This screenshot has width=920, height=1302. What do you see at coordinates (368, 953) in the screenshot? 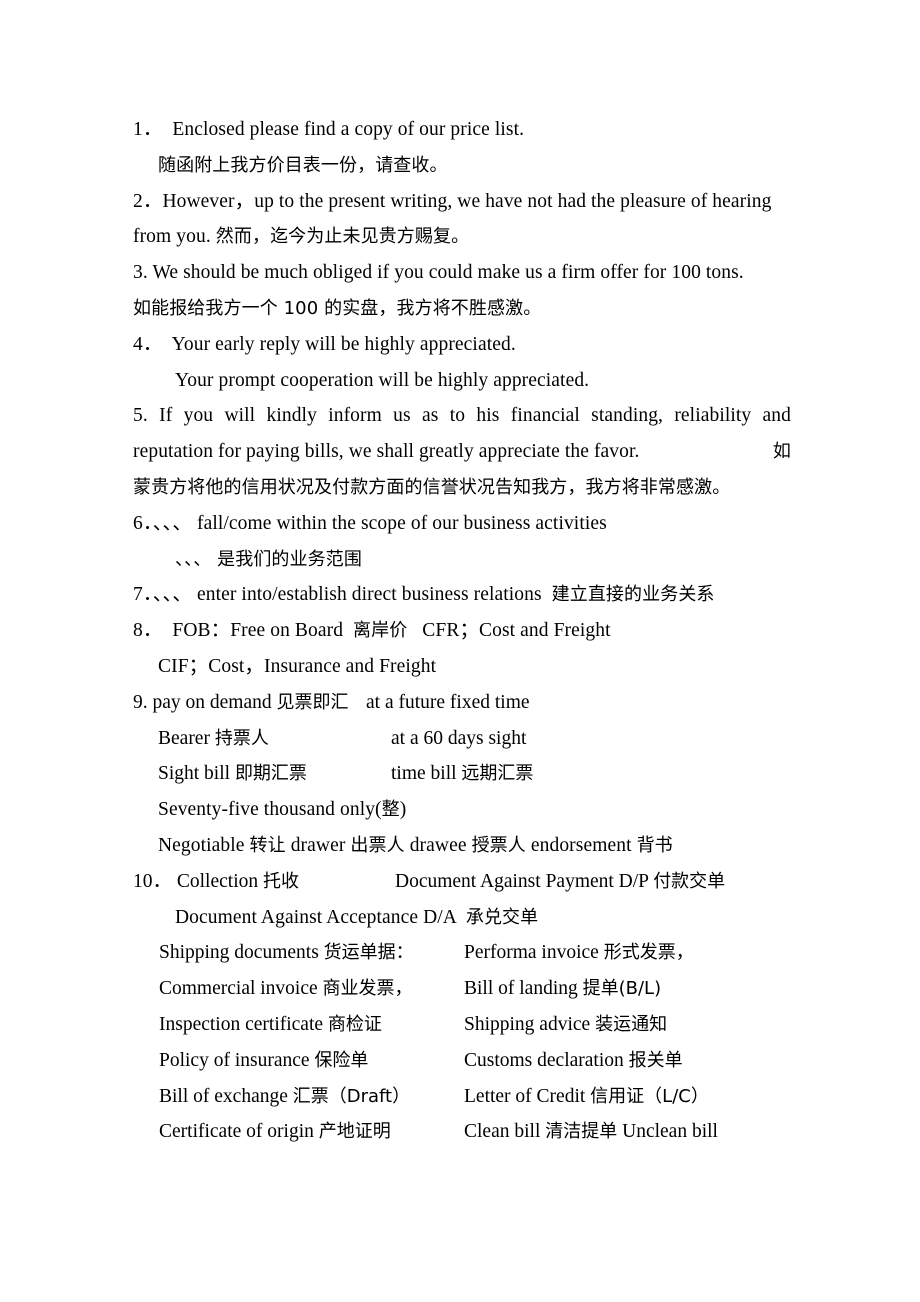
I see `doc-left-chinese: 货运单据：` at bounding box center [368, 953].